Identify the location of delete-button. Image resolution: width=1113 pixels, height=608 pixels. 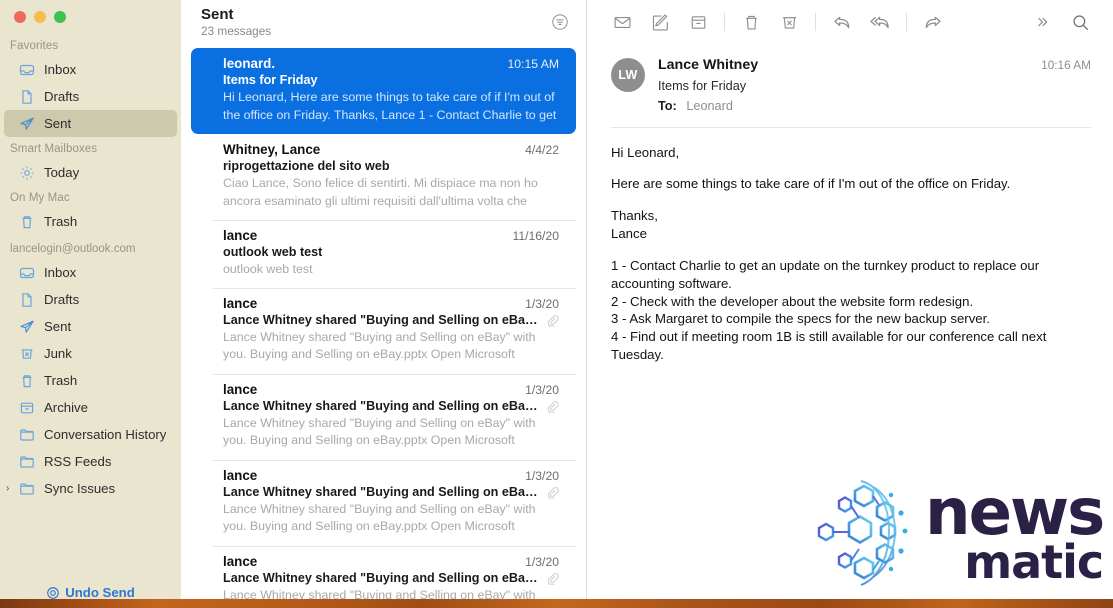
(751, 22).